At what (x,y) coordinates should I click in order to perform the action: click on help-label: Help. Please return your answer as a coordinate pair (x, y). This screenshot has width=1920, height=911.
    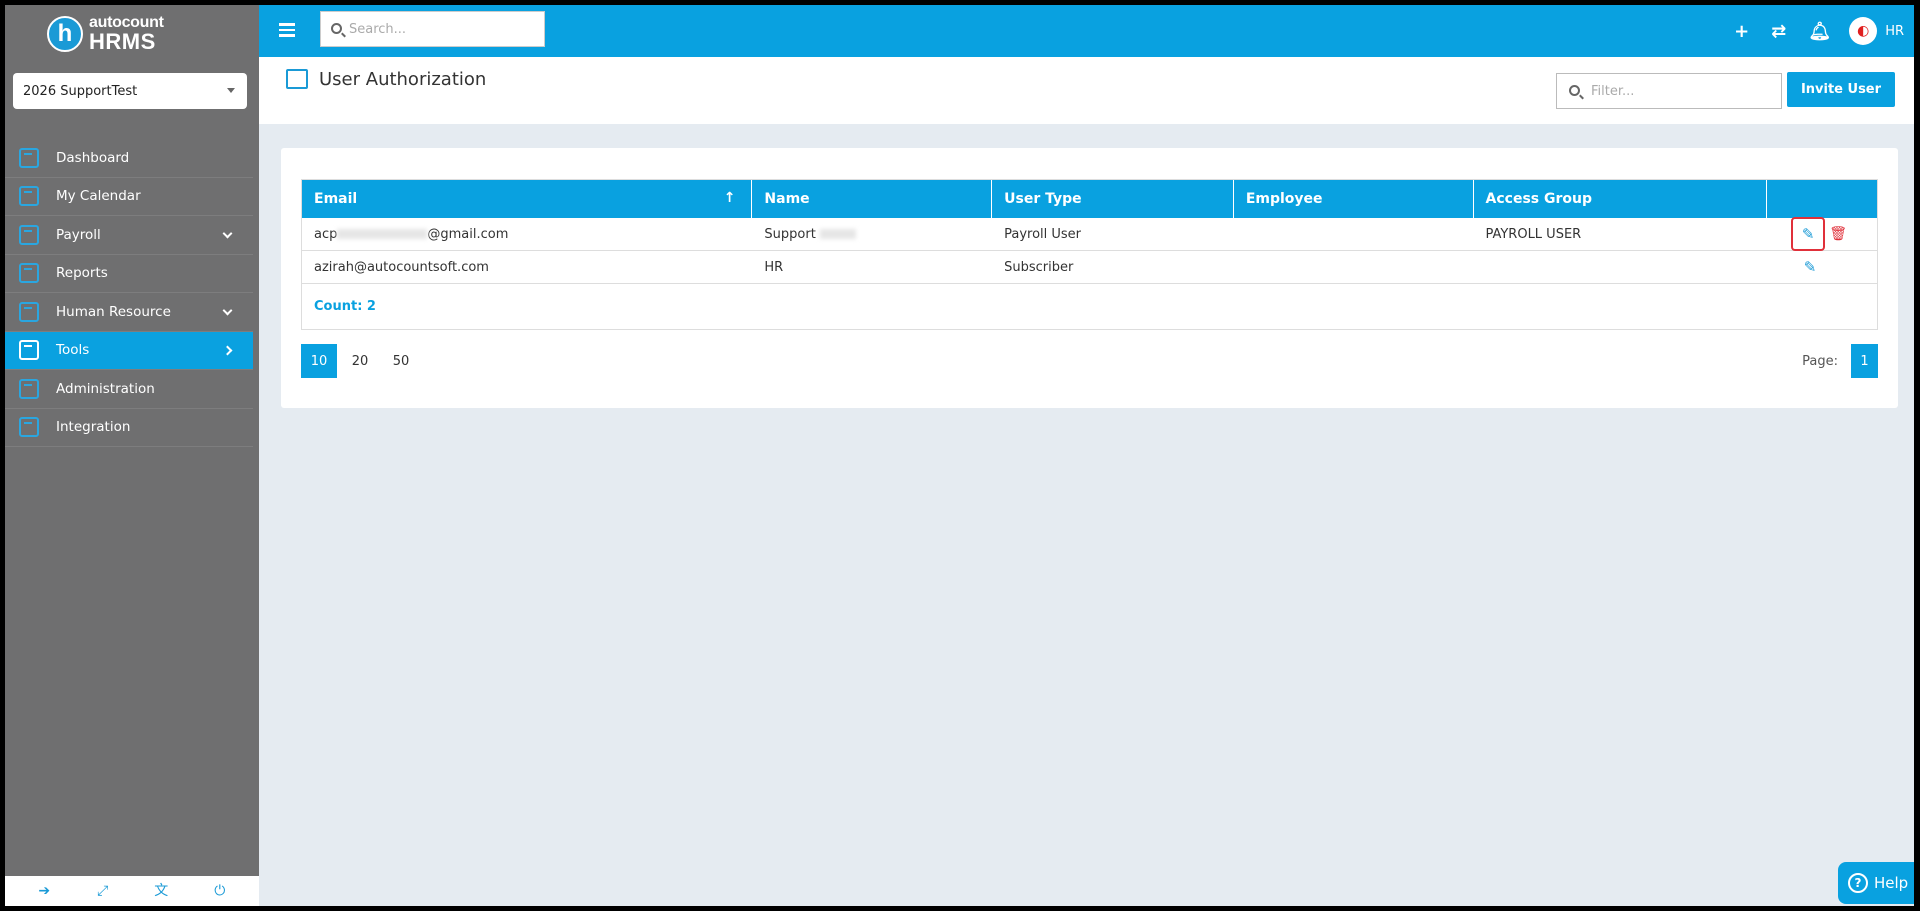
    Looking at the image, I should click on (1891, 883).